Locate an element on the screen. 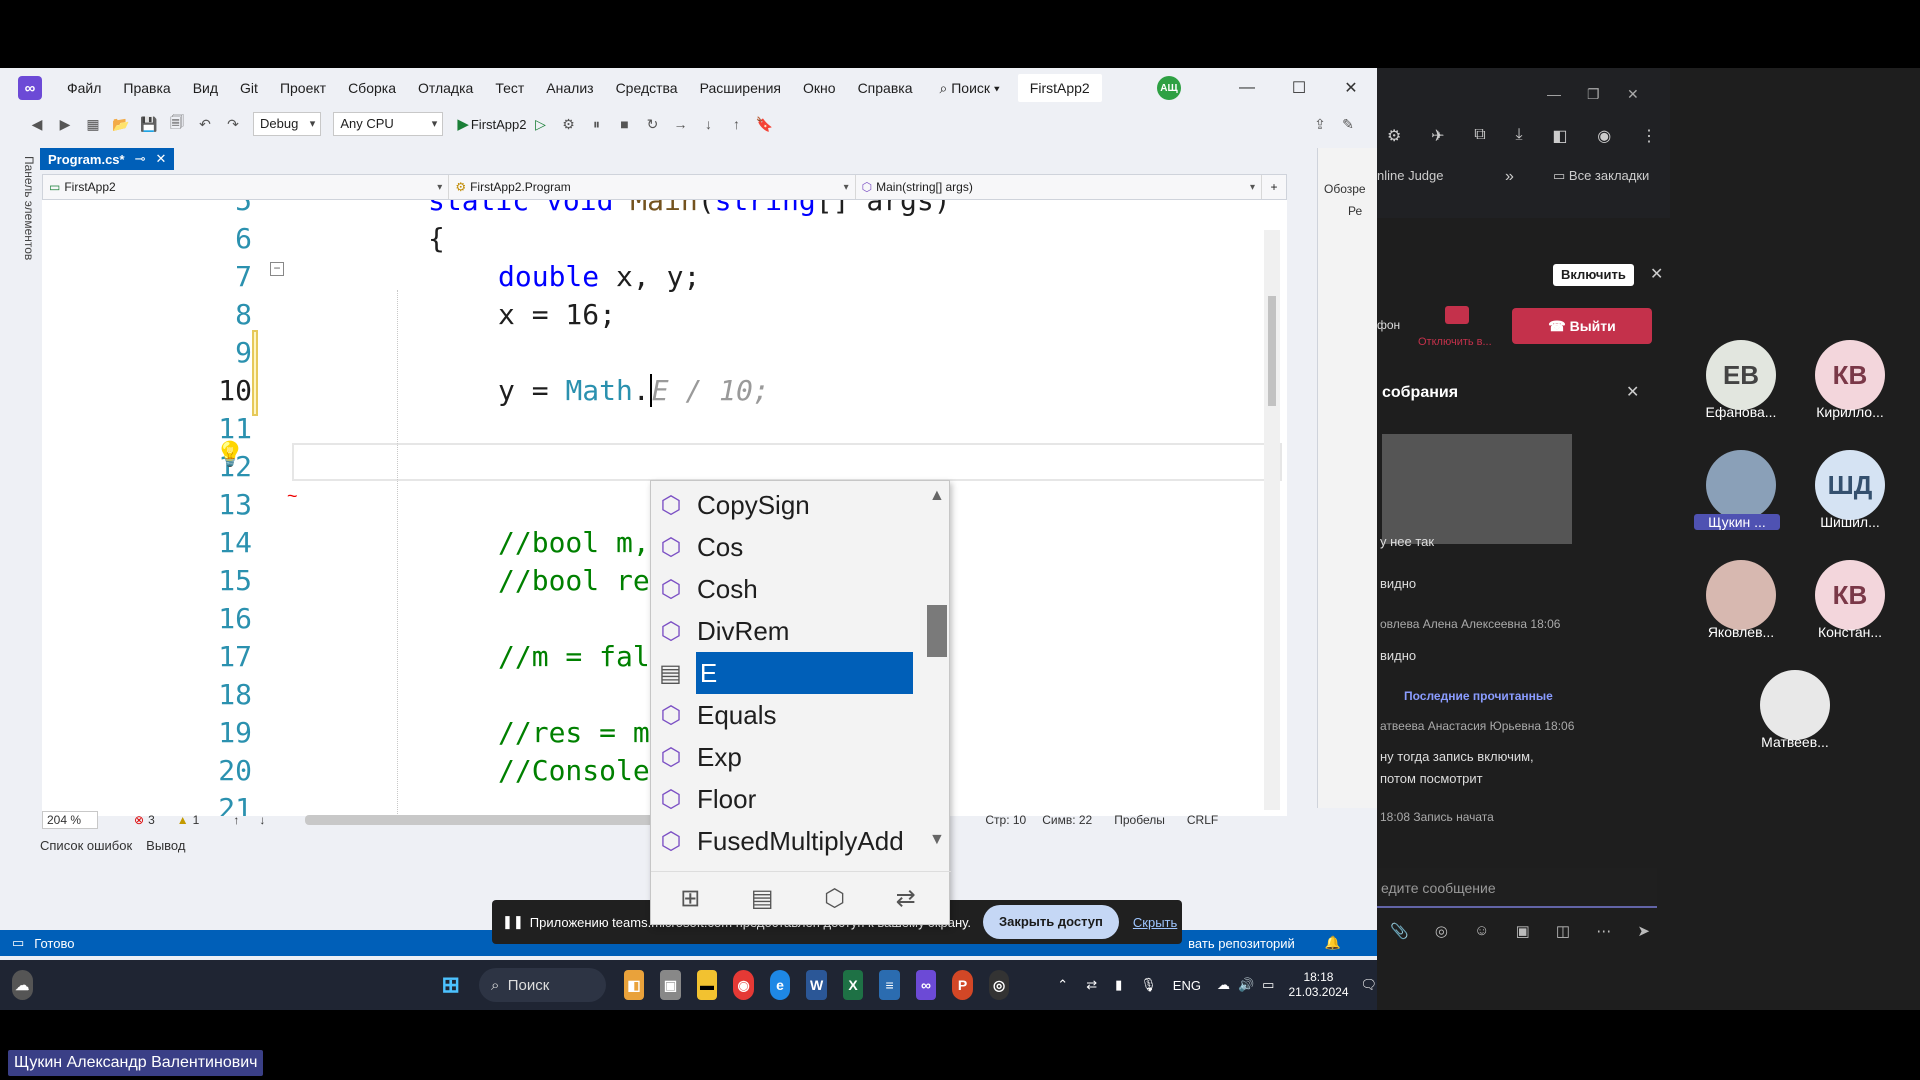  collapse-icon: − is located at coordinates (277, 269).